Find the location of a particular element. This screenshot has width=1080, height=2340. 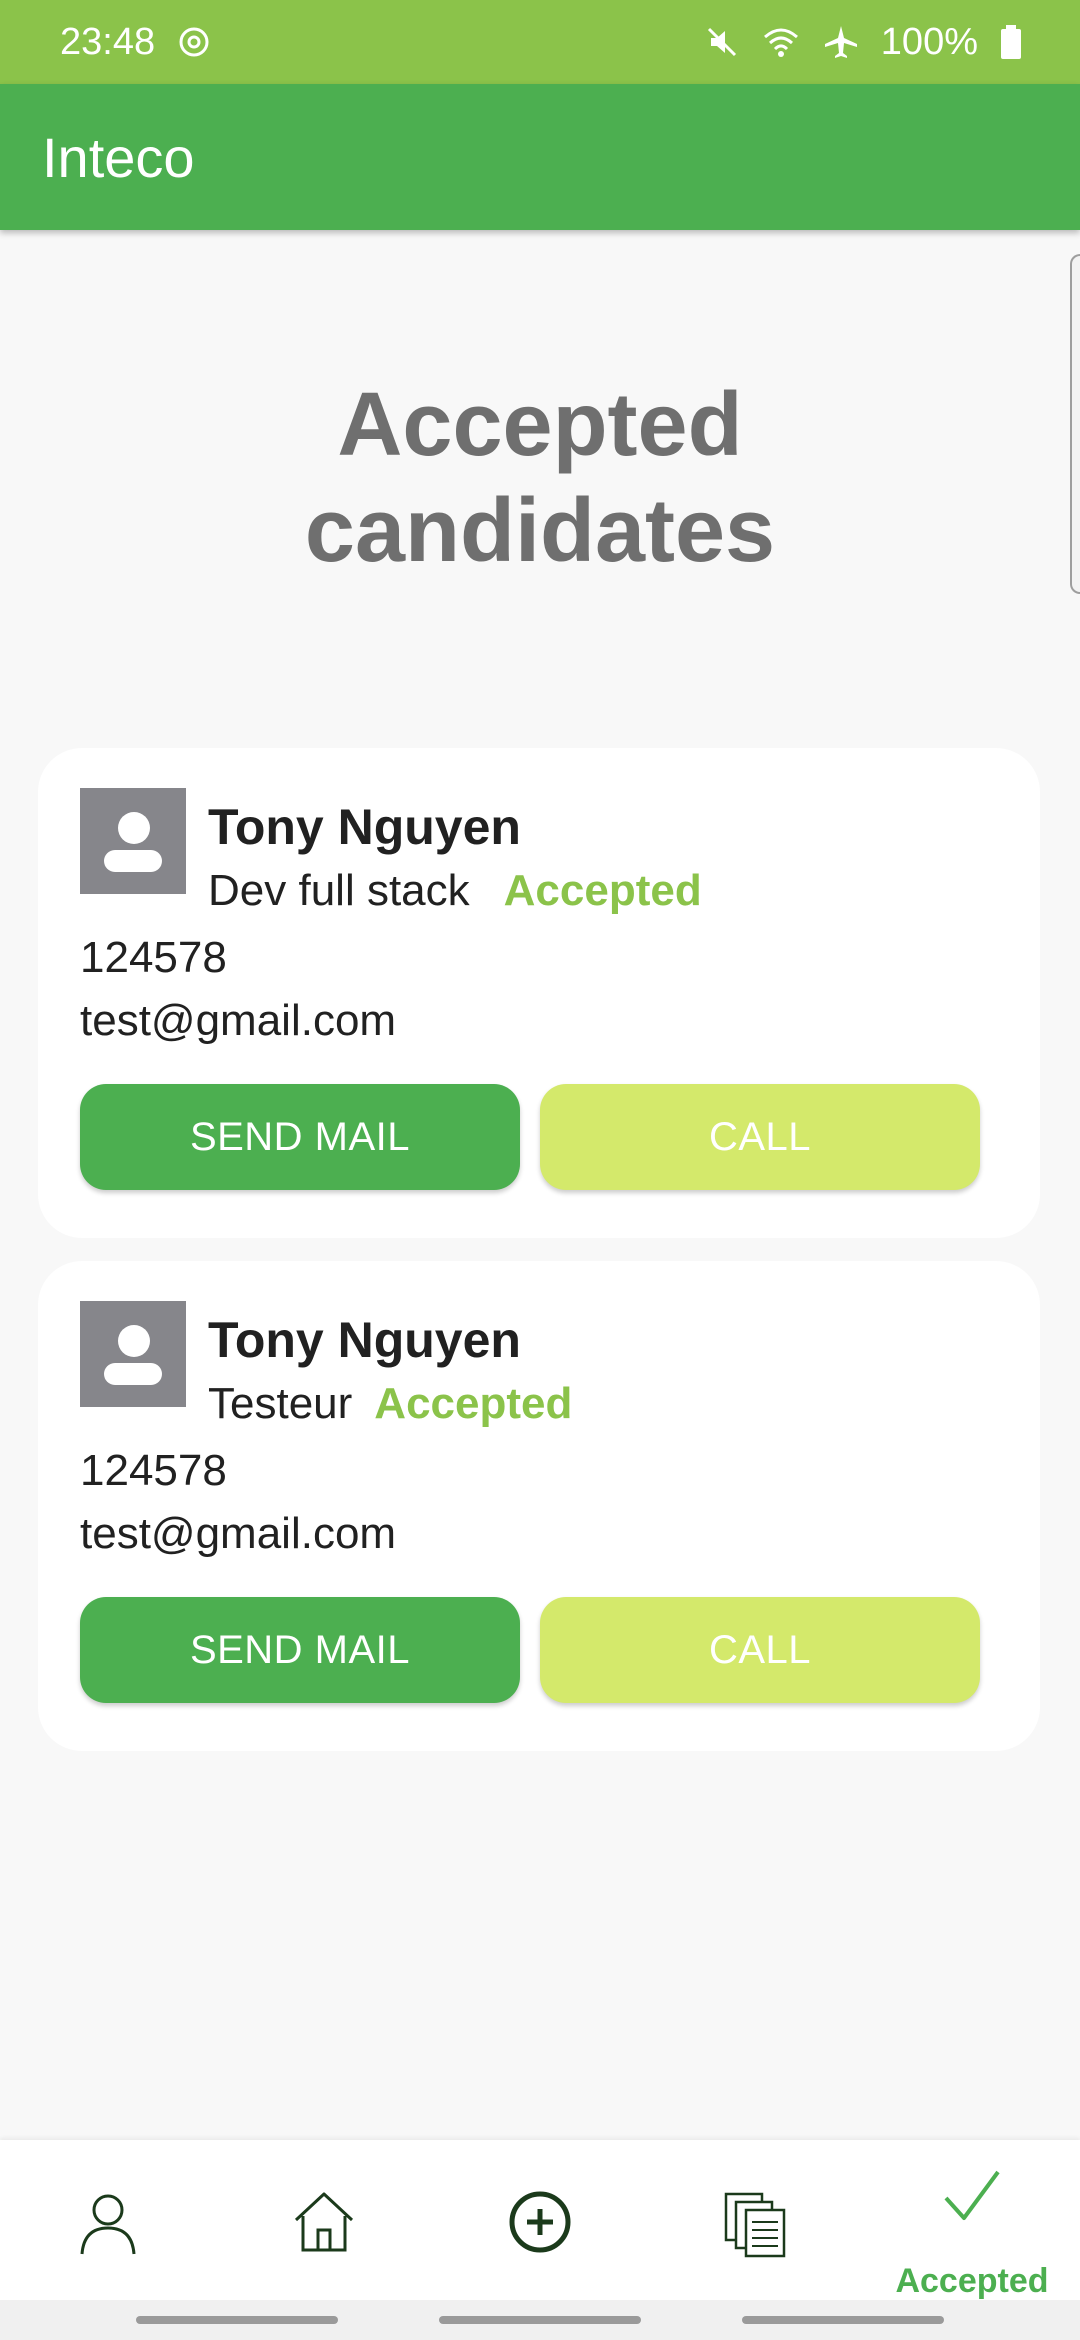

mute-icon is located at coordinates (721, 42).